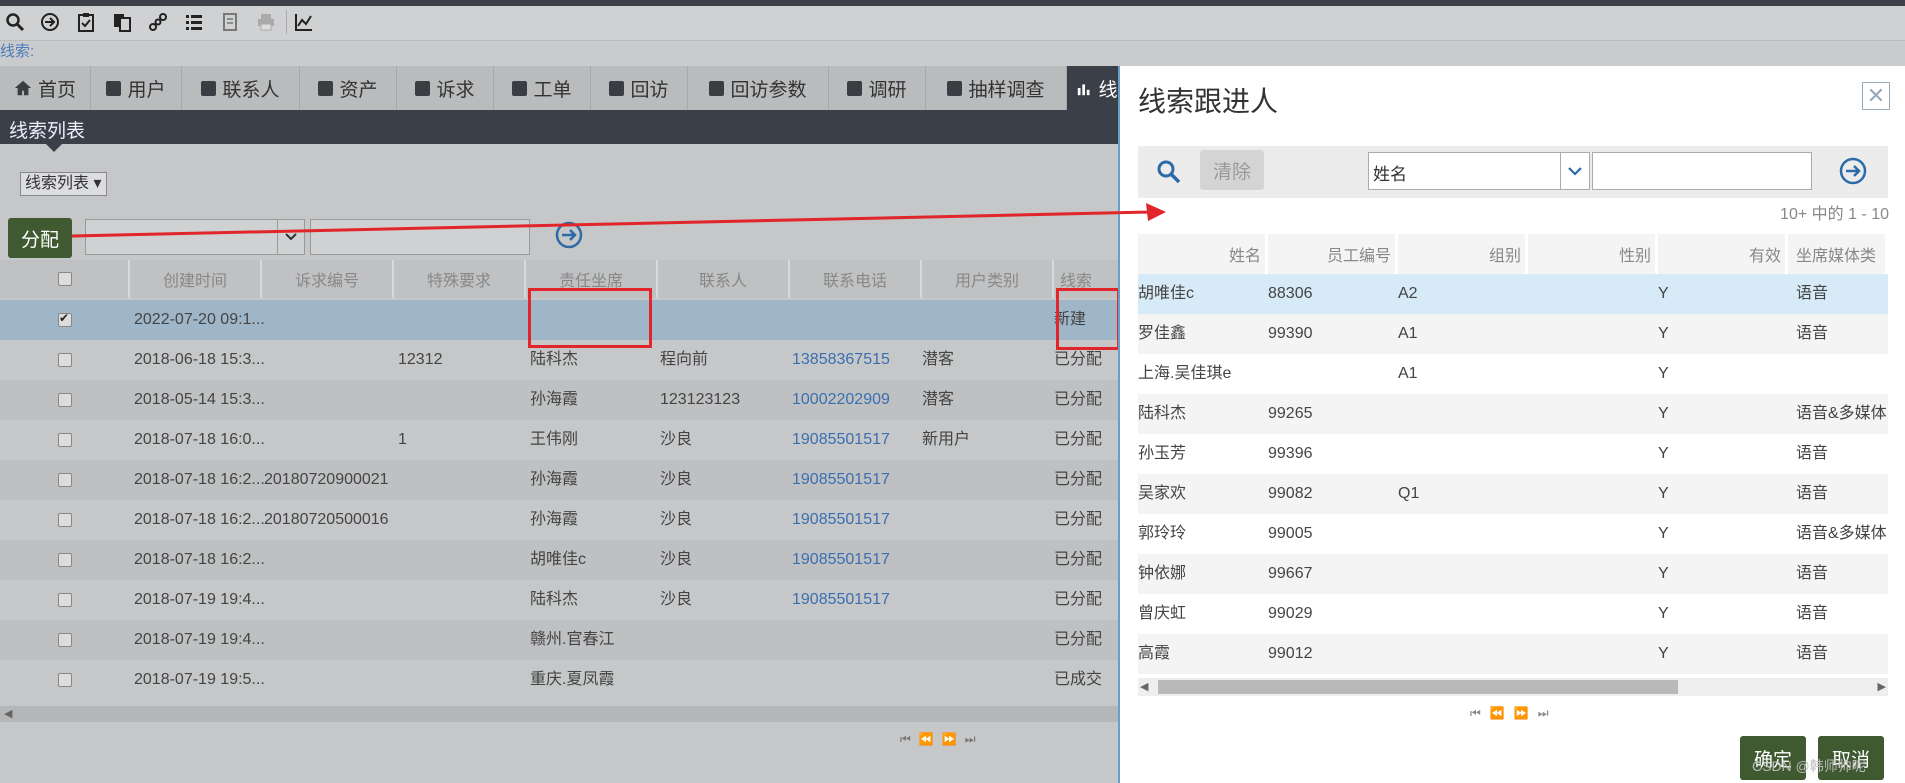  Describe the element at coordinates (1513, 574) in the screenshot. I see `table-row: 钟依娜 99667 Y 语音` at that location.